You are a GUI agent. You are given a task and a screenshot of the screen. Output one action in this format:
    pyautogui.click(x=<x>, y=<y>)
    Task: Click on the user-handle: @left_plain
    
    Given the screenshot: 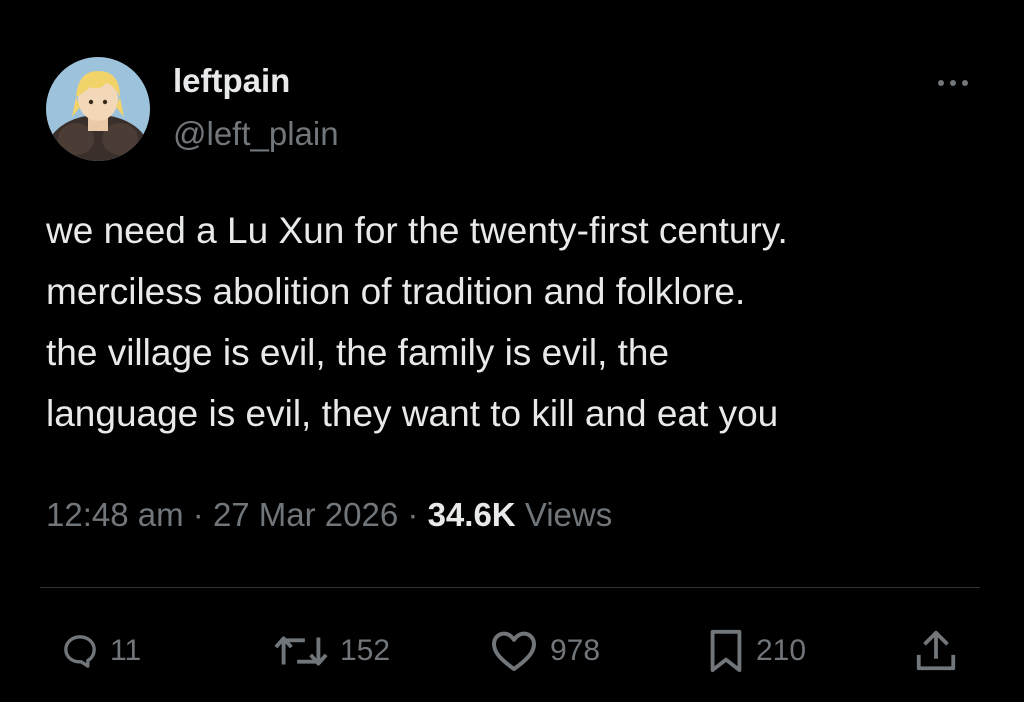 What is the action you would take?
    pyautogui.click(x=256, y=134)
    